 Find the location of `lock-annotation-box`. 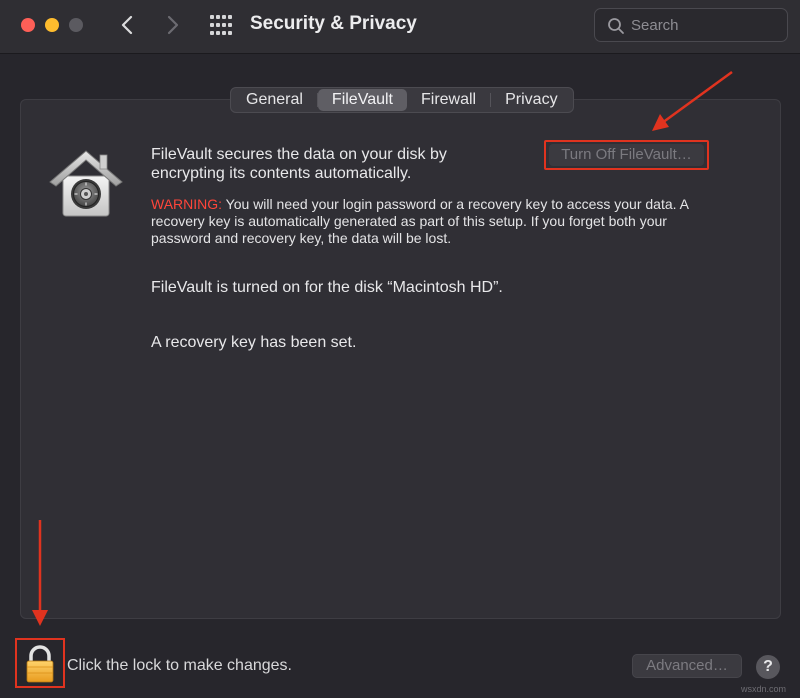

lock-annotation-box is located at coordinates (40, 663).